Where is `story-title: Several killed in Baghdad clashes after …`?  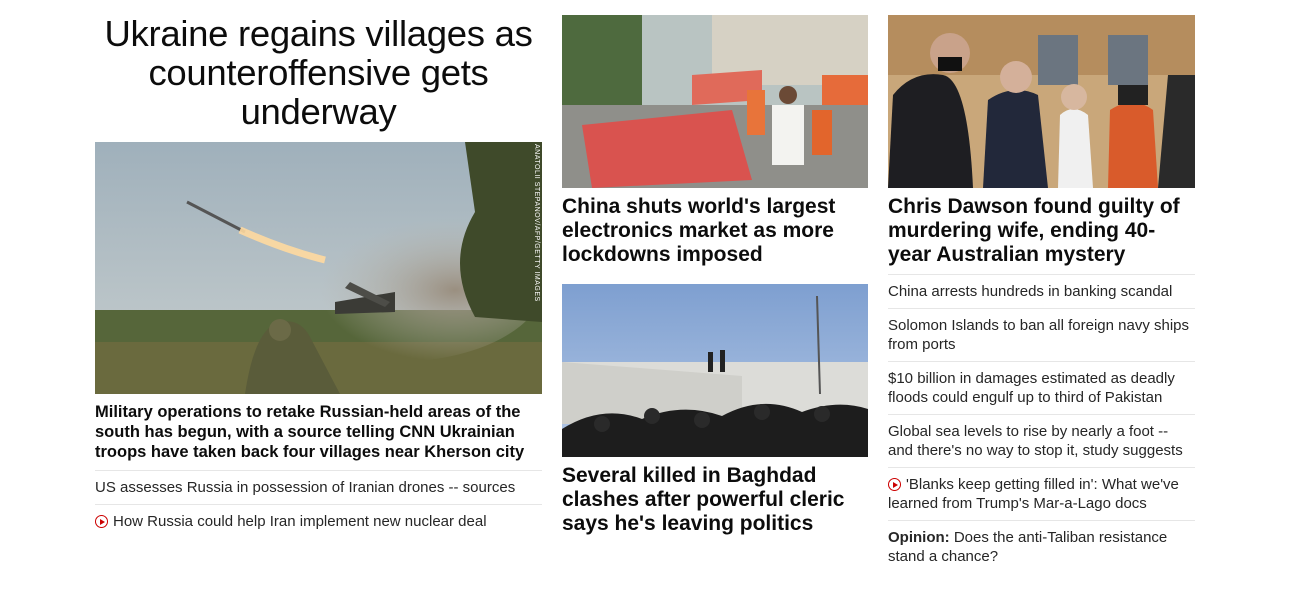
story-title: Several killed in Baghdad clashes after … is located at coordinates (715, 500).